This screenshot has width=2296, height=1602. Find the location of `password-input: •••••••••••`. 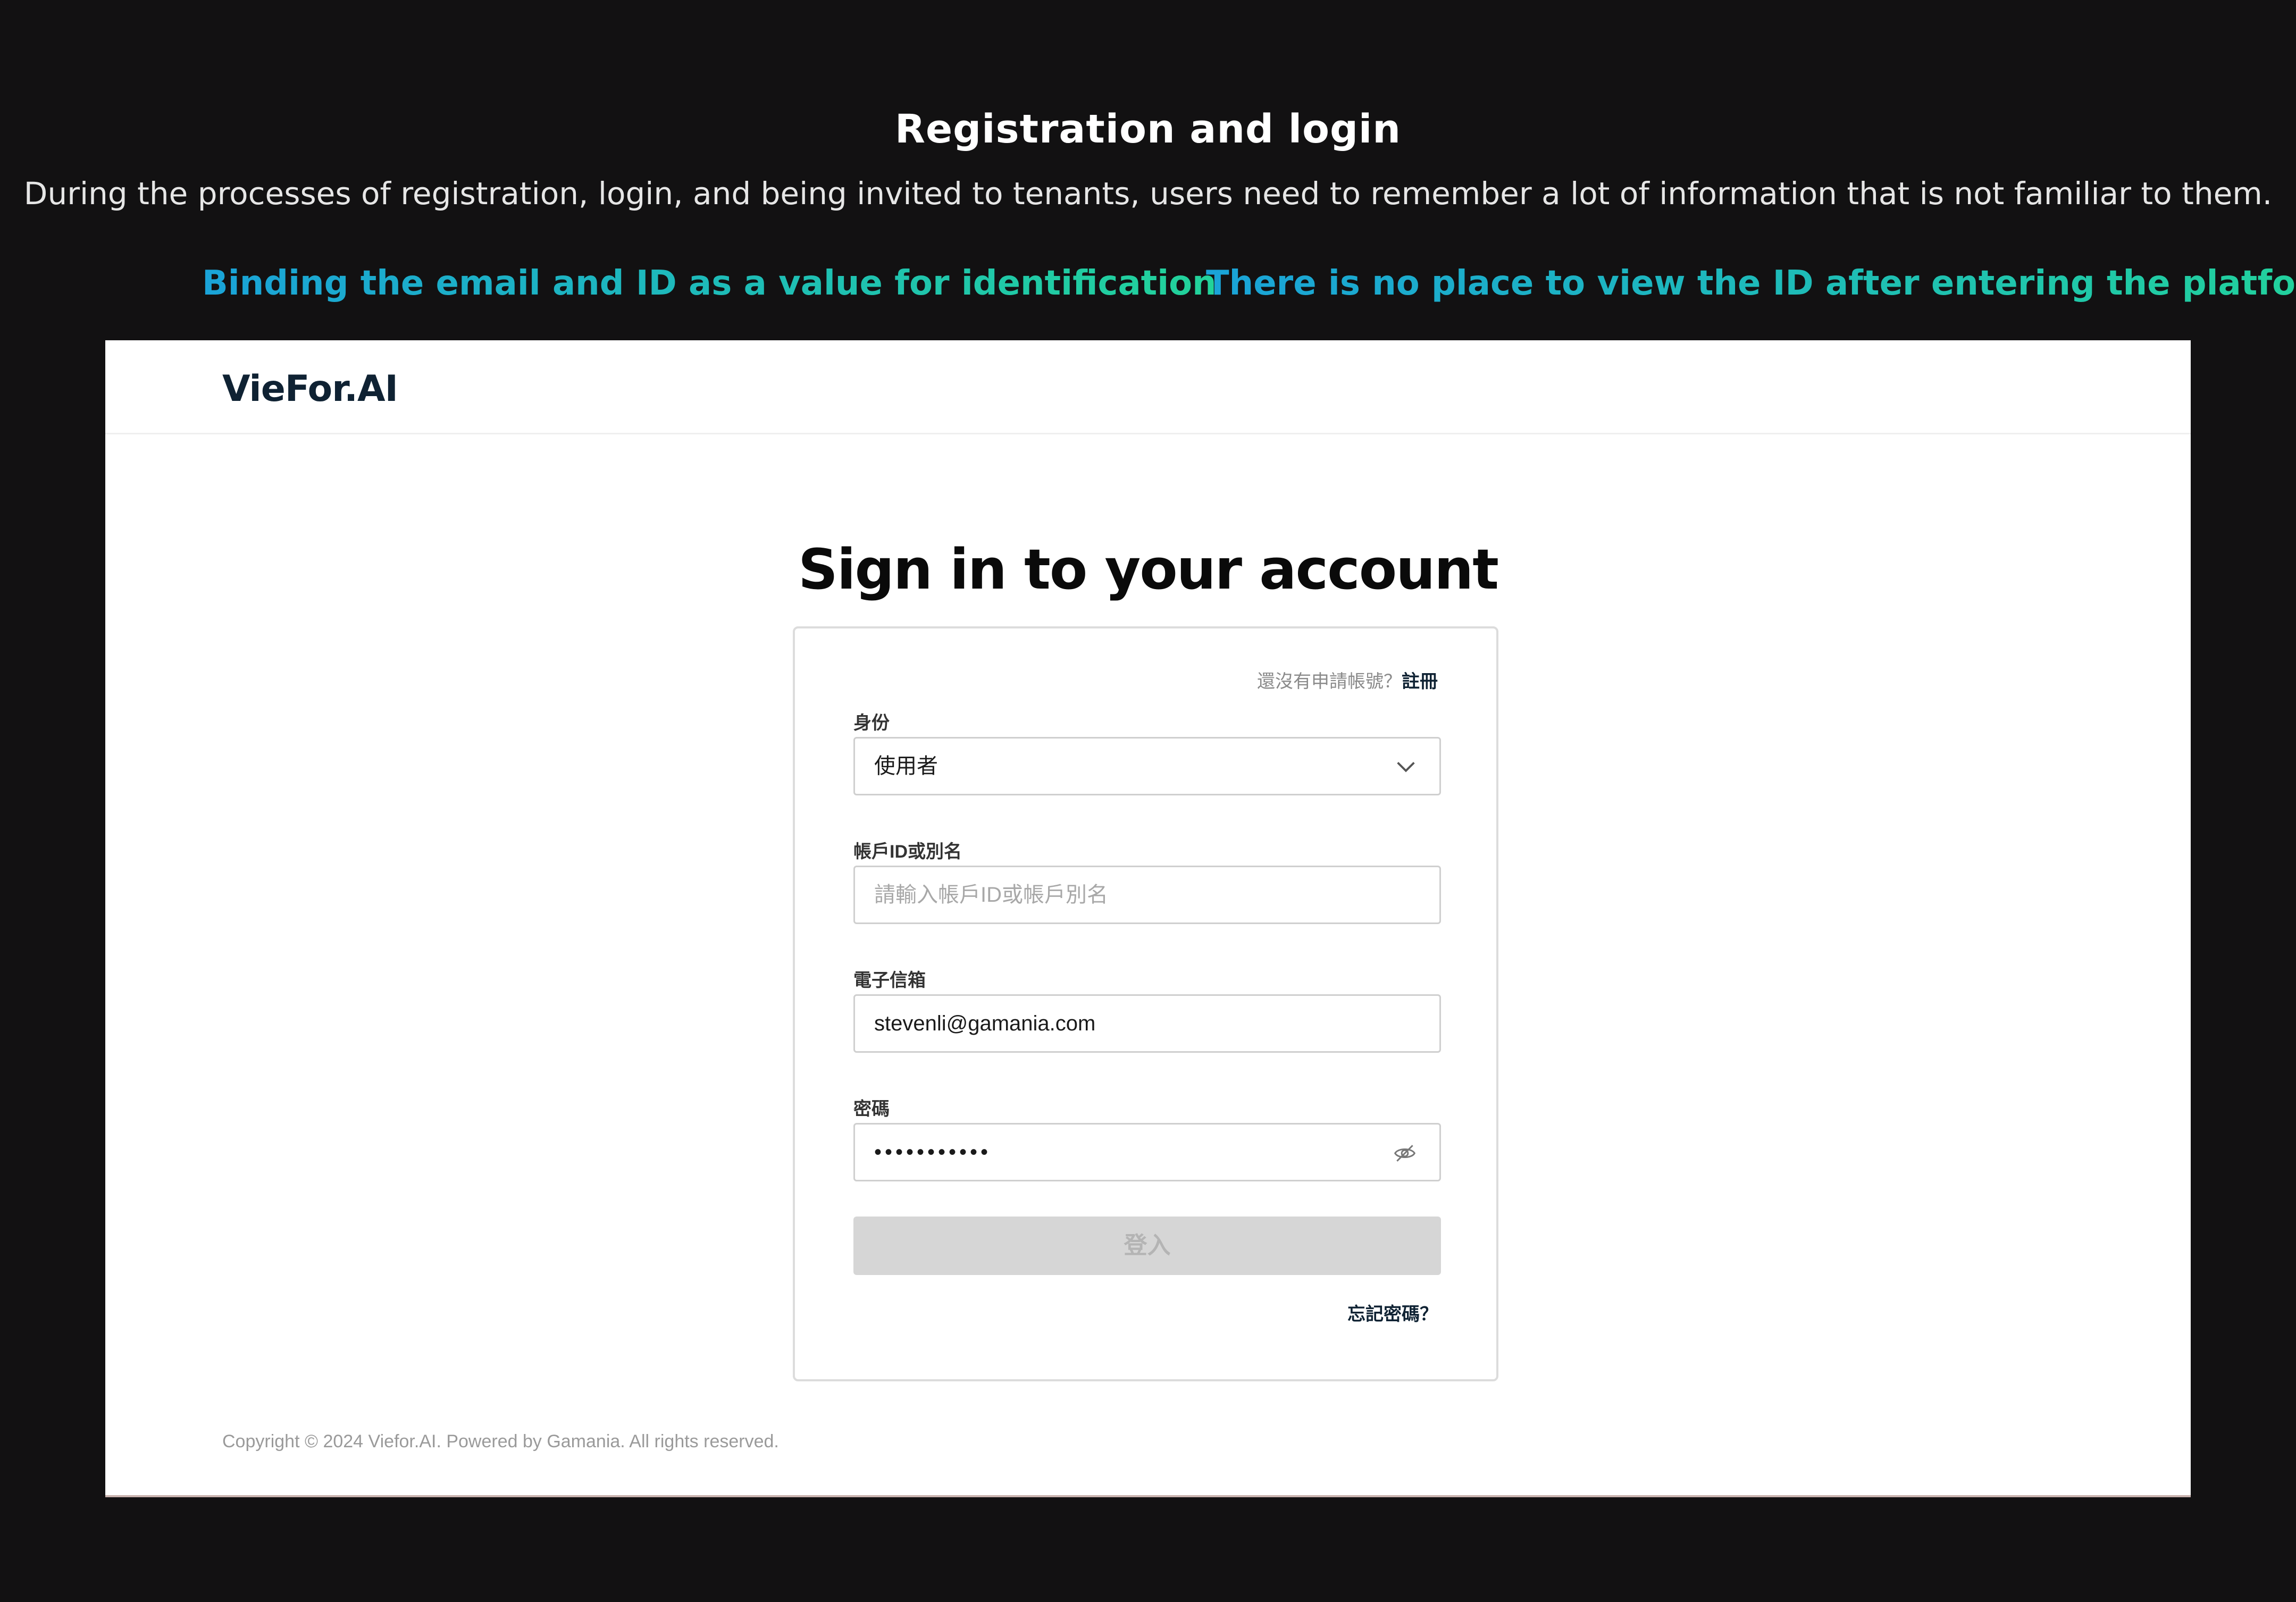

password-input: ••••••••••• is located at coordinates (1147, 1152).